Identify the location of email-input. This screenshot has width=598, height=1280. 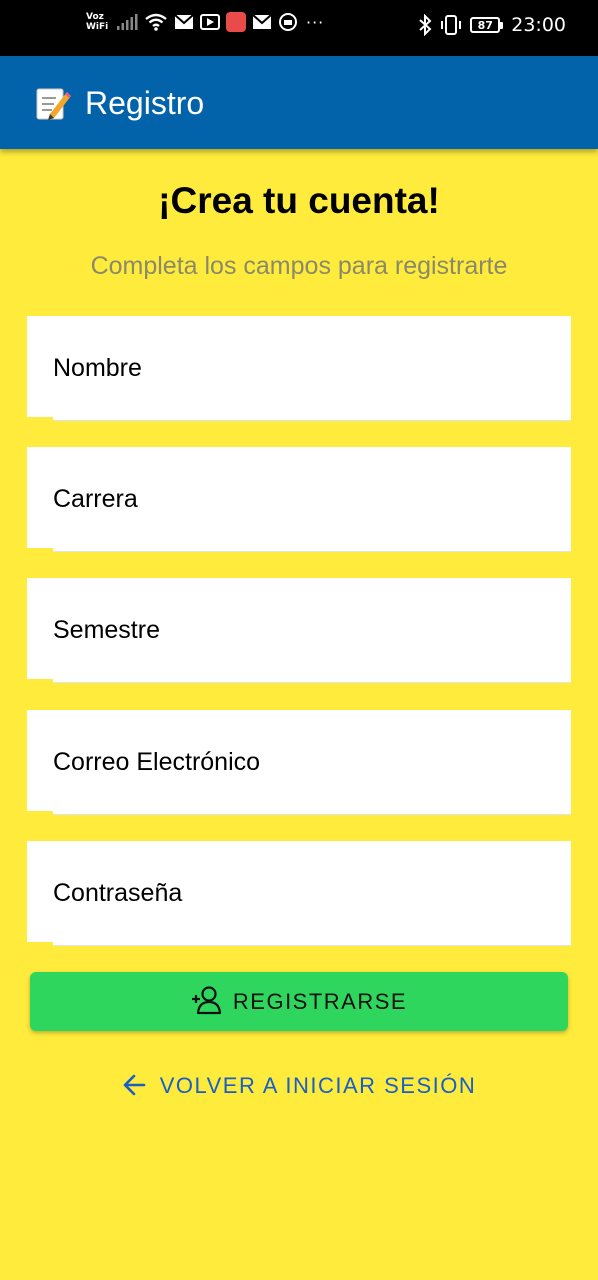
(299, 762).